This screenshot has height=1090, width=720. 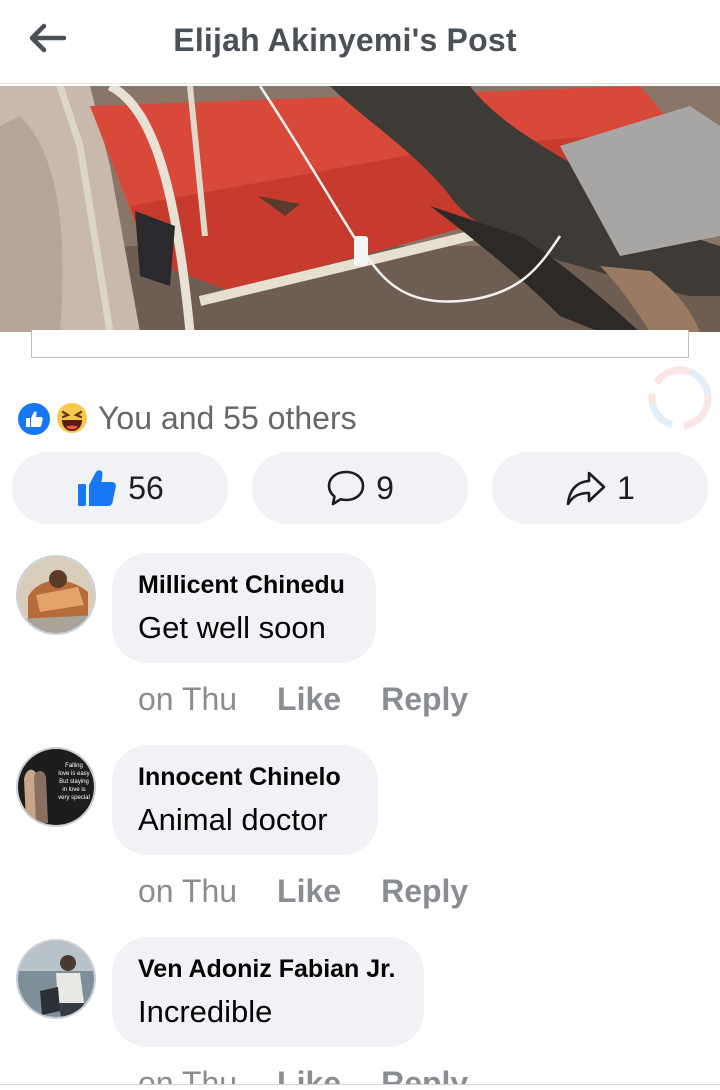 I want to click on top-bar: Elijah Akinyemi's Post, so click(x=360, y=42).